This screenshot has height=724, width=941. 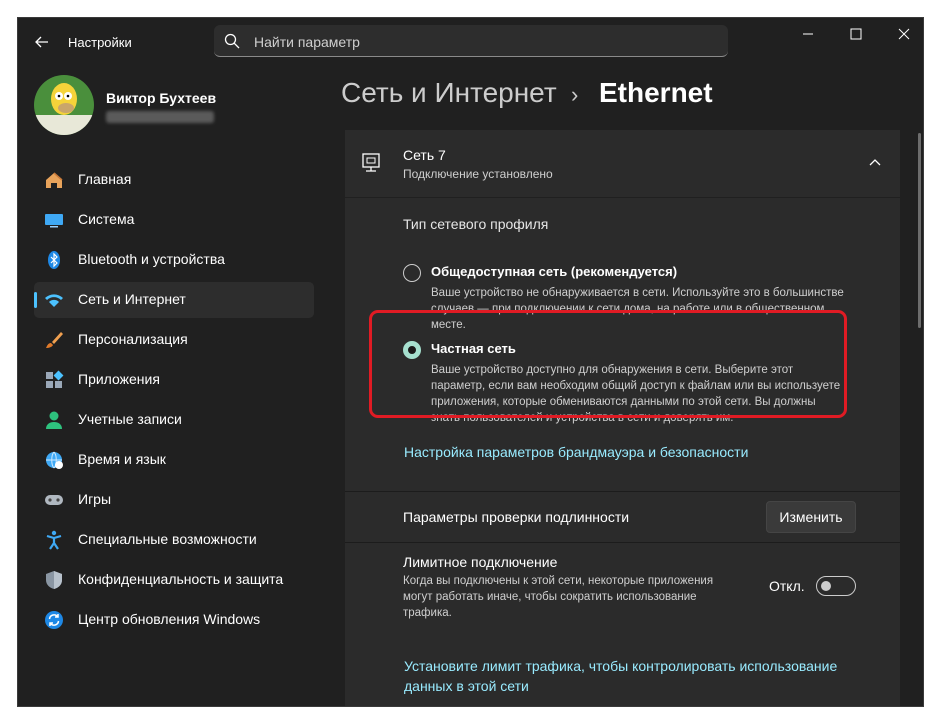 I want to click on avatar, so click(x=64, y=105).